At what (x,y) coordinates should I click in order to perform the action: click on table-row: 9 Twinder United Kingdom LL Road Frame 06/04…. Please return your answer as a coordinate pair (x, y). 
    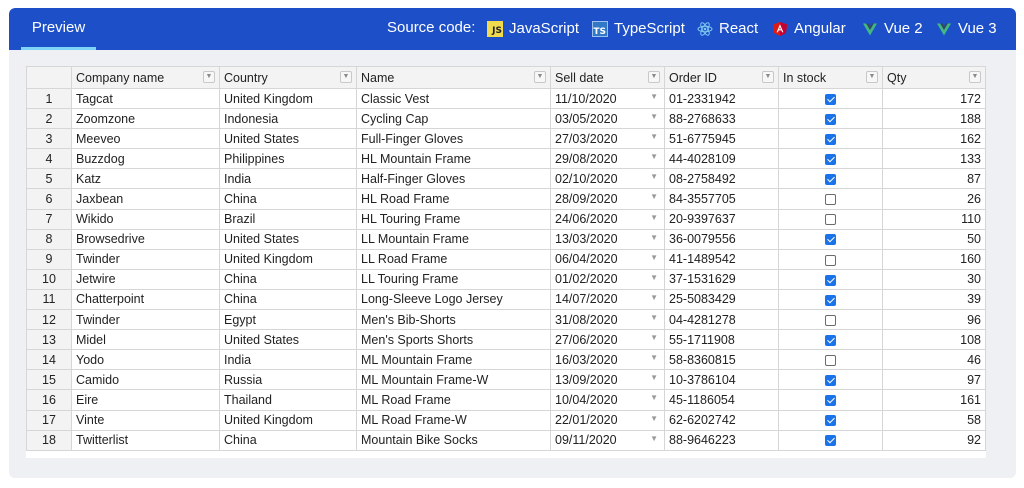
    Looking at the image, I should click on (506, 259).